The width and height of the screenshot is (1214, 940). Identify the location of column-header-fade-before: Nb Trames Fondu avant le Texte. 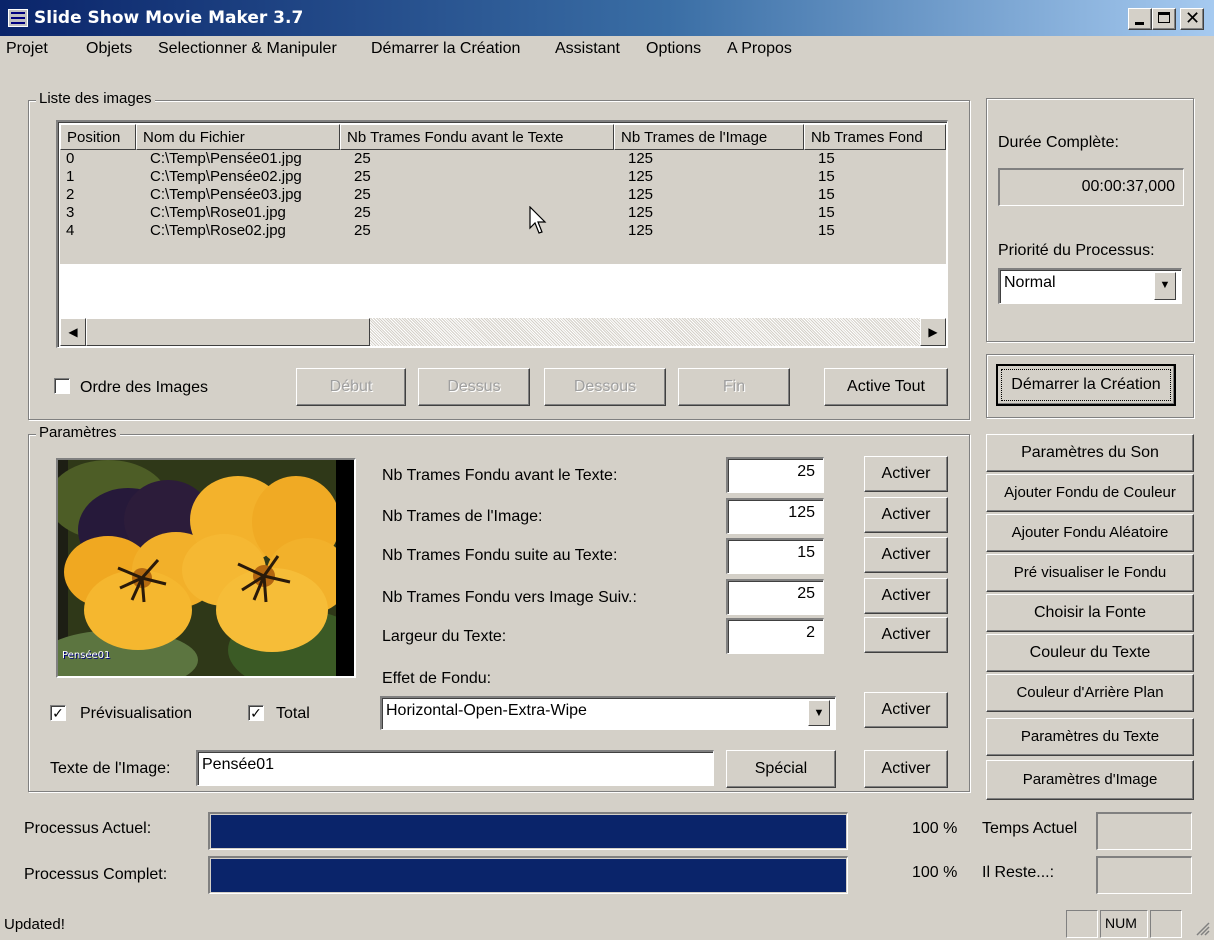
(477, 137).